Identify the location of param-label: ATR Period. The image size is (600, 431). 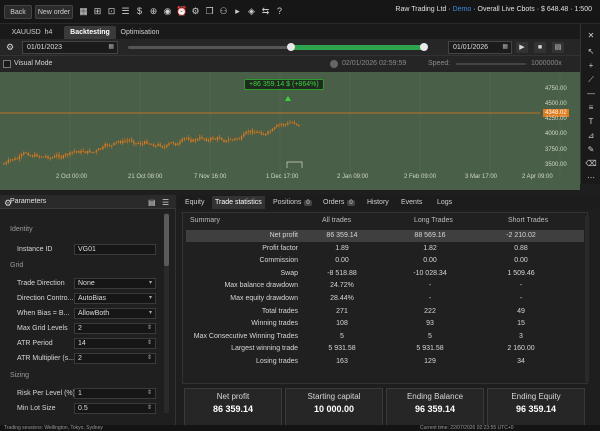
(35, 343).